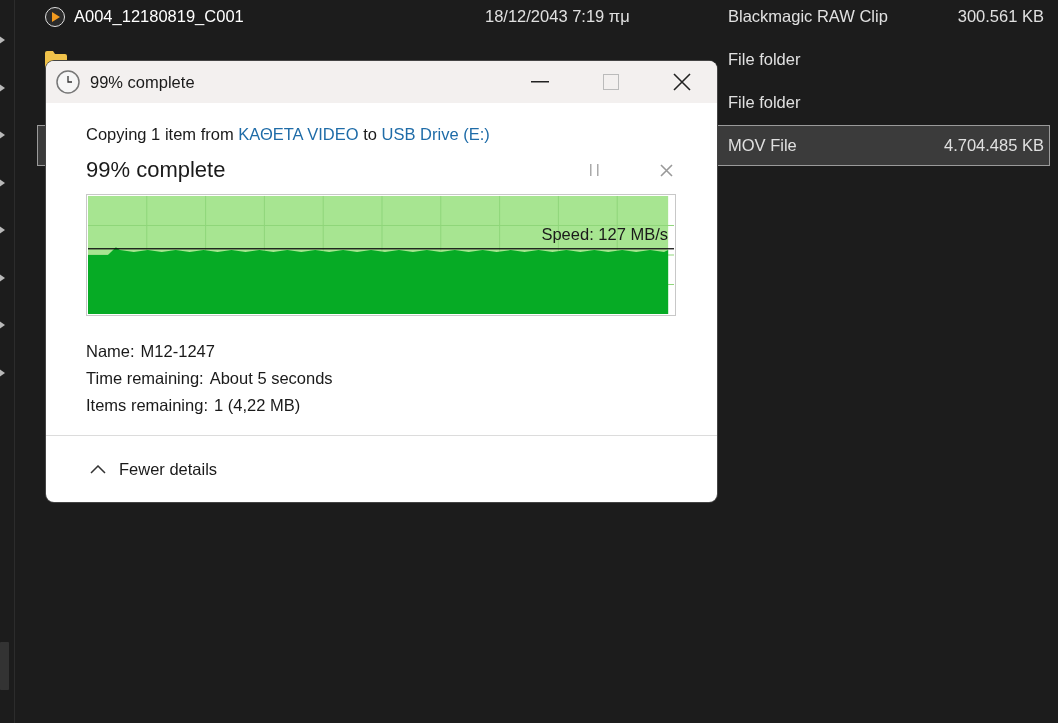  What do you see at coordinates (557, 16) in the screenshot?
I see `modified-date: 18/12/2043 7:19 πμ` at bounding box center [557, 16].